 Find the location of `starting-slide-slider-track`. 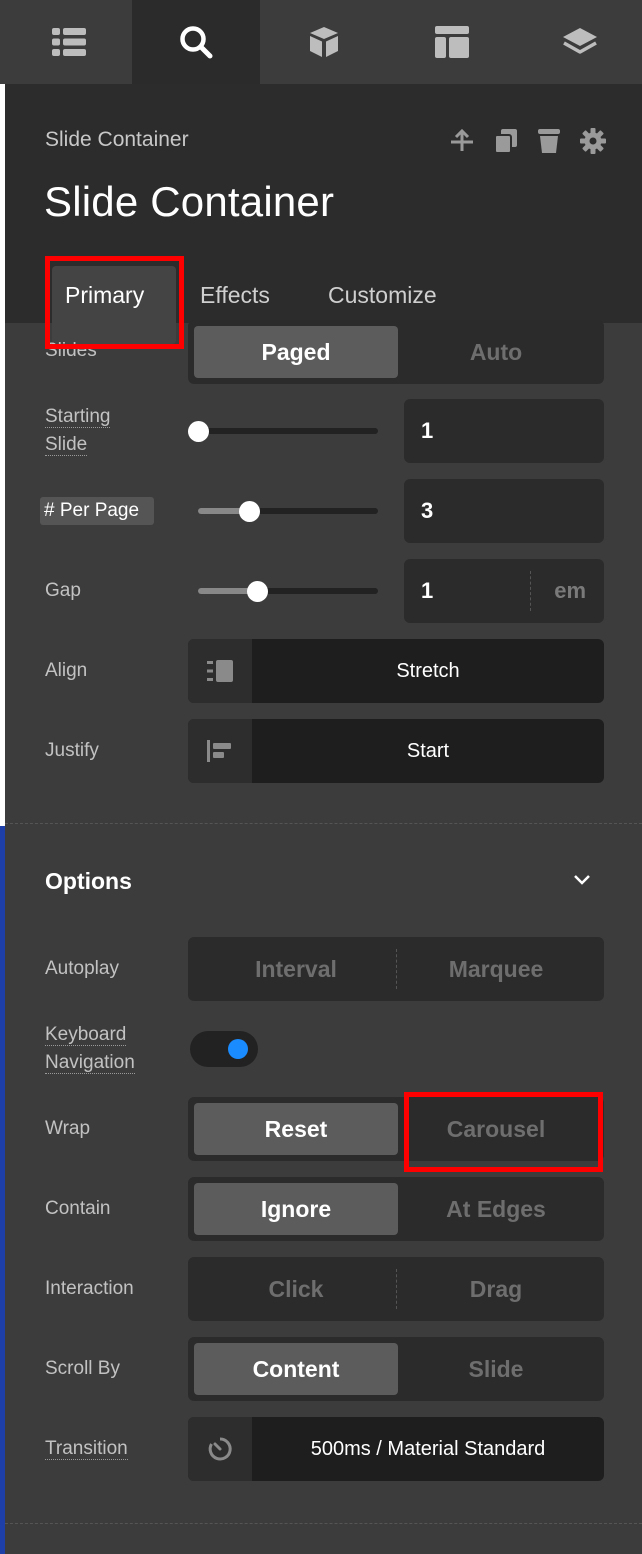

starting-slide-slider-track is located at coordinates (288, 431).